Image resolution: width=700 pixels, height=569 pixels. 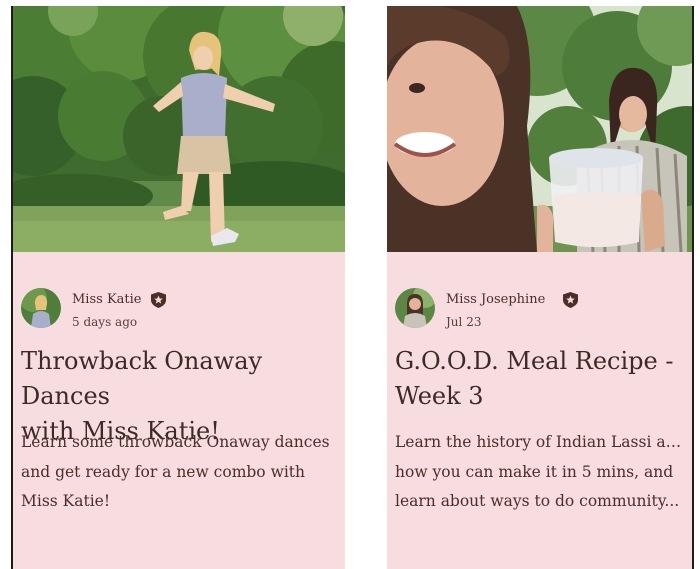 What do you see at coordinates (534, 361) in the screenshot?
I see `title-line: G.O.O.D. Meal Recipe -` at bounding box center [534, 361].